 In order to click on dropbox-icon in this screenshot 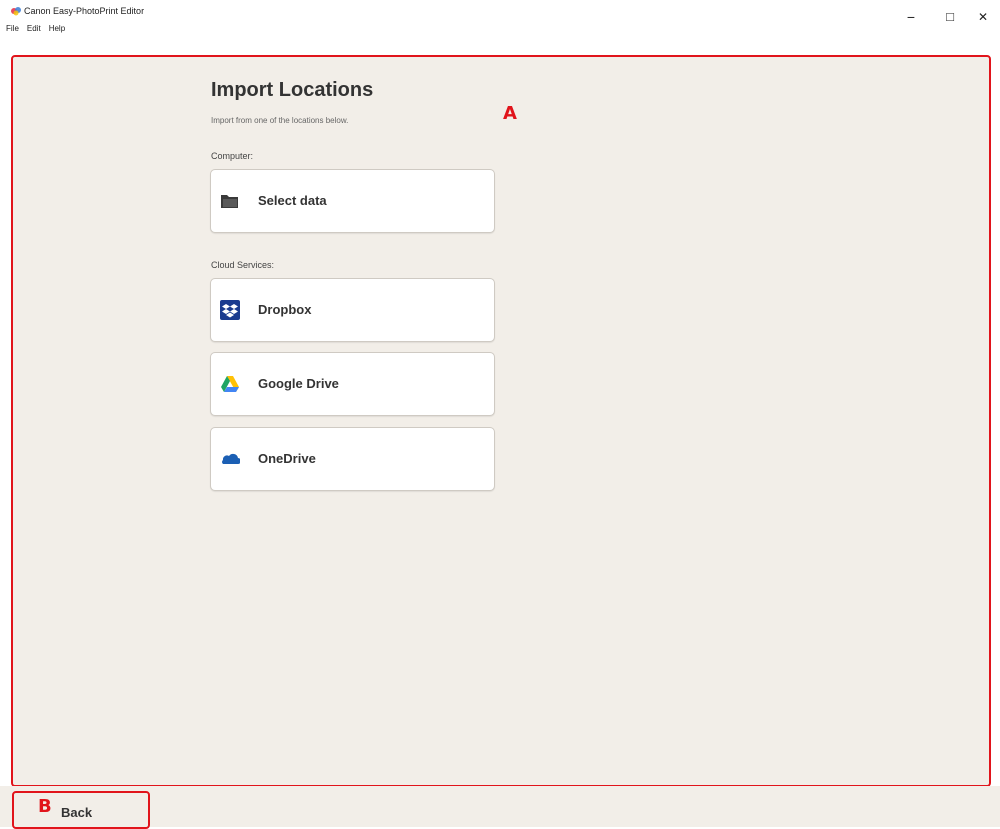, I will do `click(230, 310)`.